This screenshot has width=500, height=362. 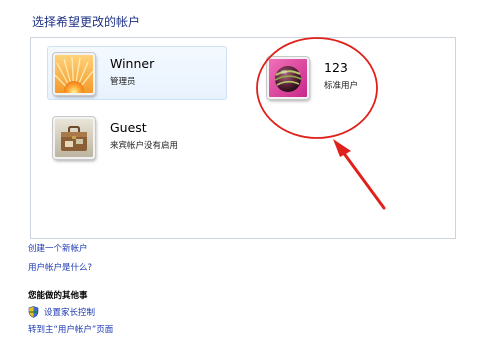 I want to click on goto-user-accounts-link: 转到主“用户帐户”页面, so click(x=70, y=329).